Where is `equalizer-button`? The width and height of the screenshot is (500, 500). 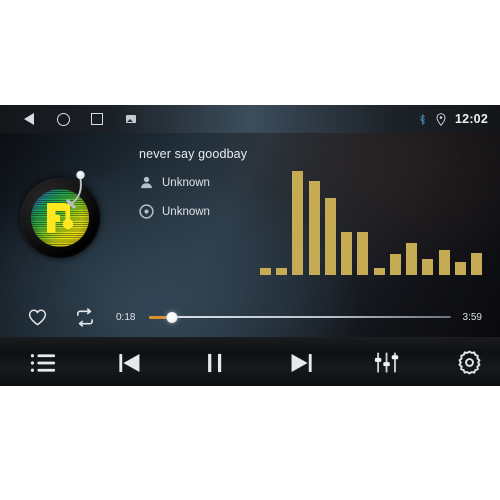
equalizer-button is located at coordinates (386, 362).